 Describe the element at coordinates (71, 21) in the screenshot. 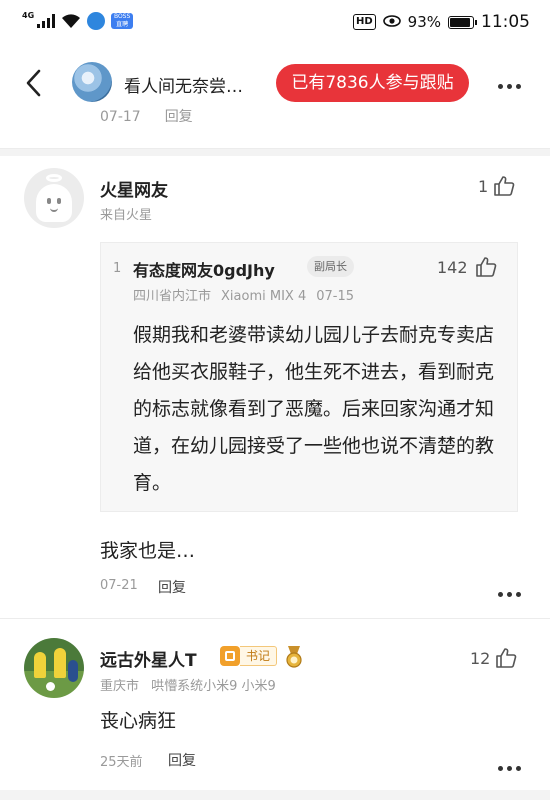

I see `wifi-icon` at that location.